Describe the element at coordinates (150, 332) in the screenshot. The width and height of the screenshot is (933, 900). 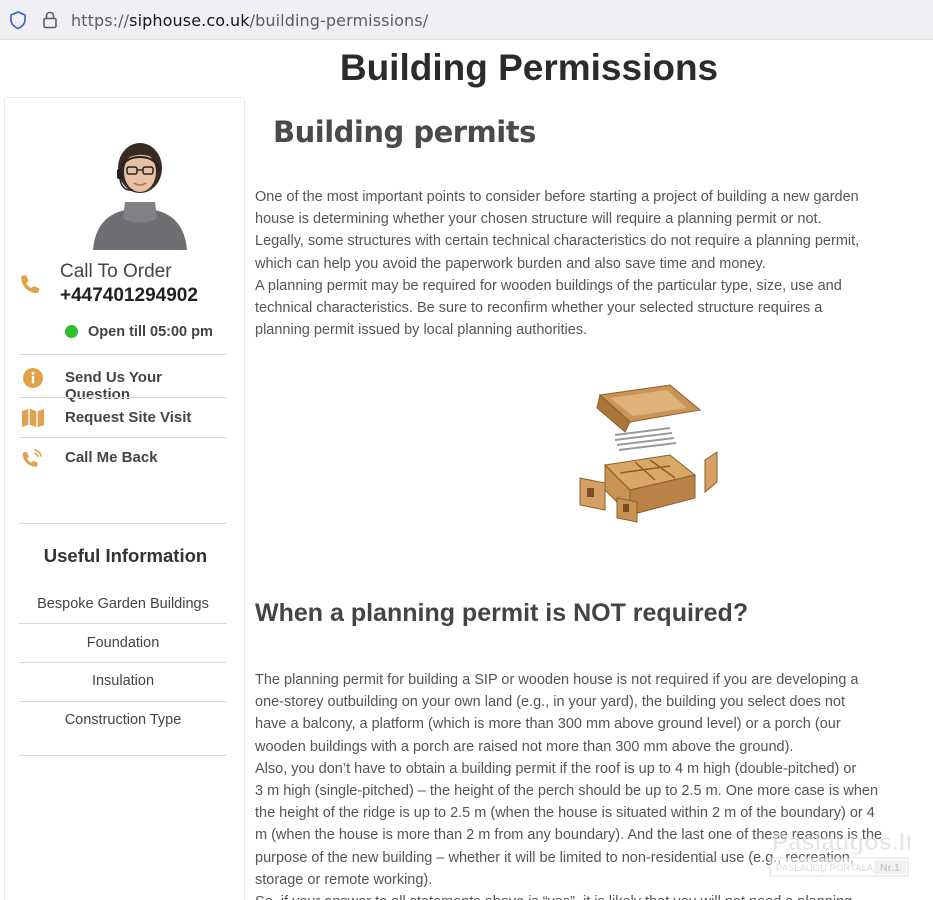
I see `open-status-text: Open till 05:00 pm` at that location.